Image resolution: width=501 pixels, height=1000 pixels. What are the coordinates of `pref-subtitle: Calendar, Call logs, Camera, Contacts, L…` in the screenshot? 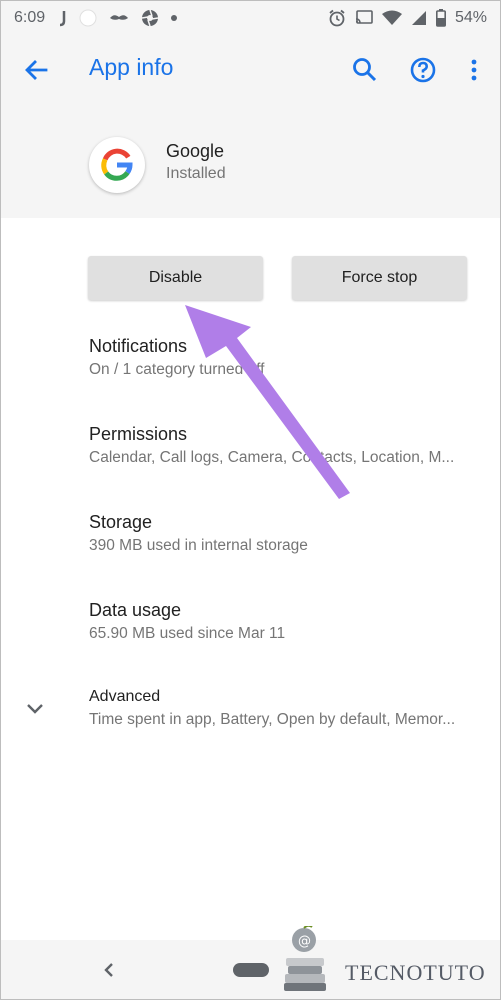 It's located at (272, 457).